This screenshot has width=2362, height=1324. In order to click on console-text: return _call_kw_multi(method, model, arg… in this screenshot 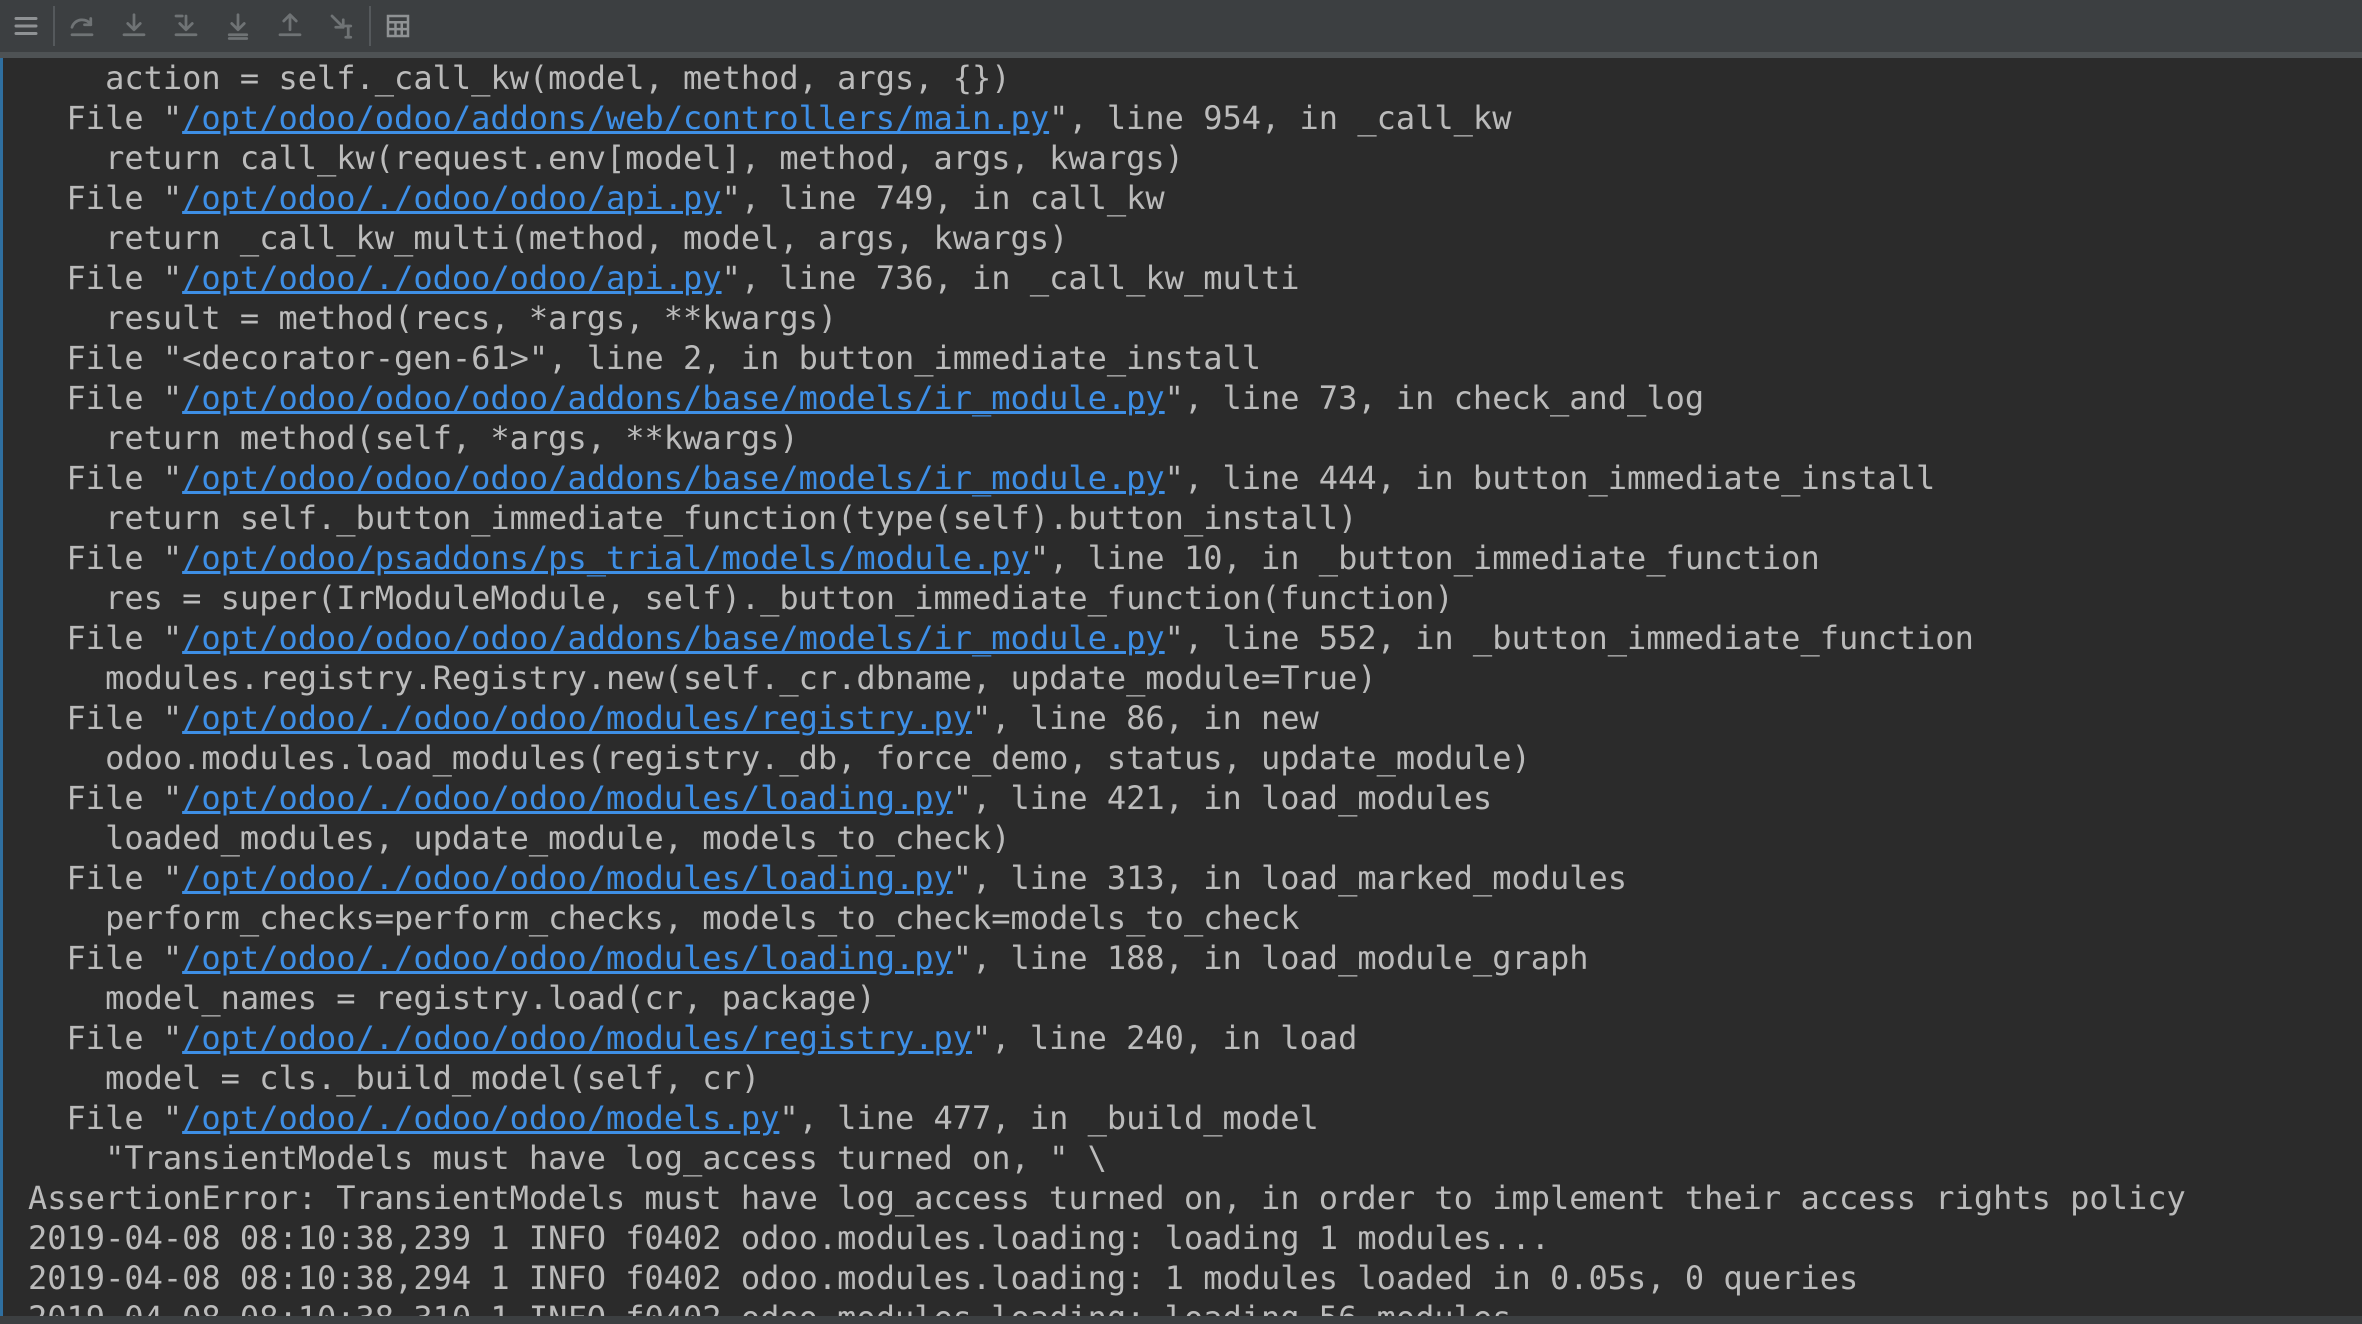, I will do `click(548, 238)`.